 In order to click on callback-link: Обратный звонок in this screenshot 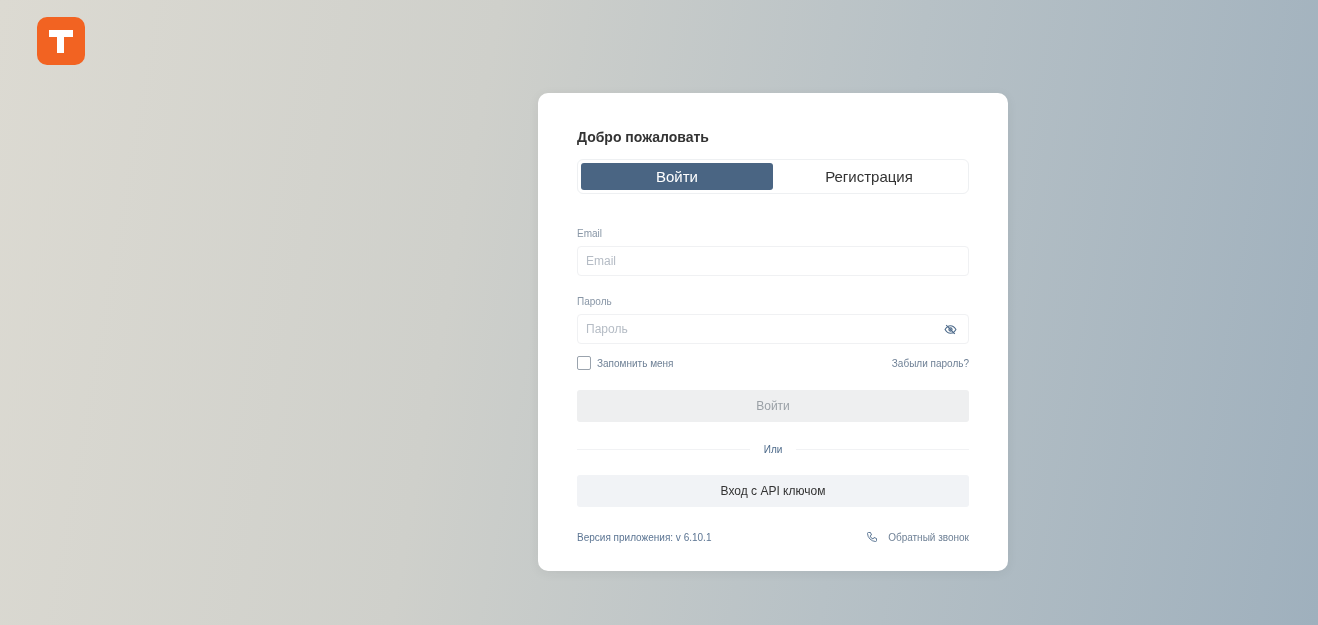, I will do `click(928, 537)`.